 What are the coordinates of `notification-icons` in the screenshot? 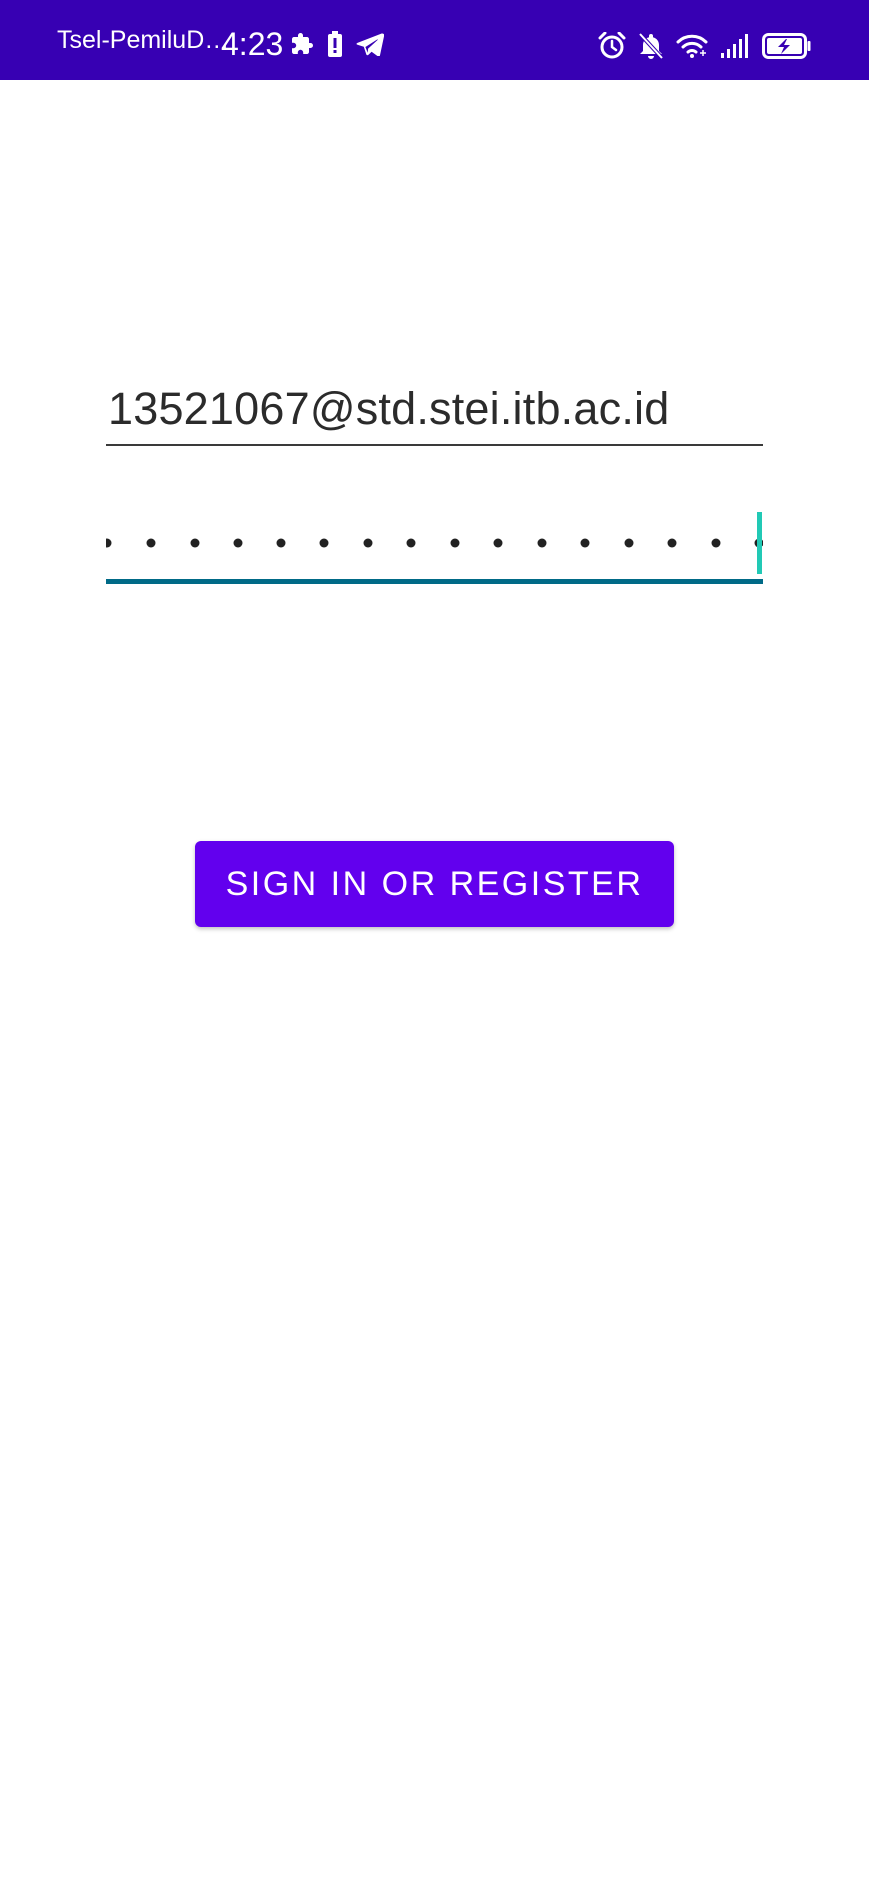 It's located at (337, 44).